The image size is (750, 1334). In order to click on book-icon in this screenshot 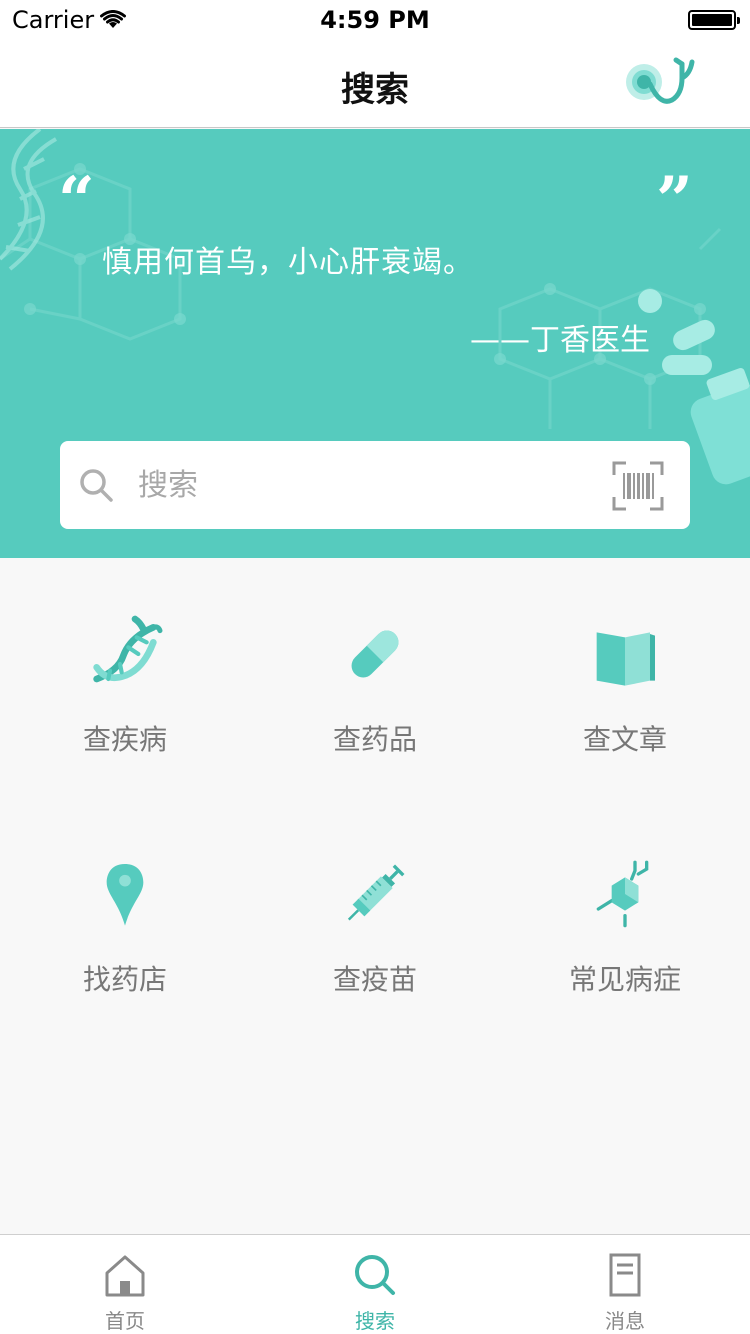, I will do `click(625, 659)`.